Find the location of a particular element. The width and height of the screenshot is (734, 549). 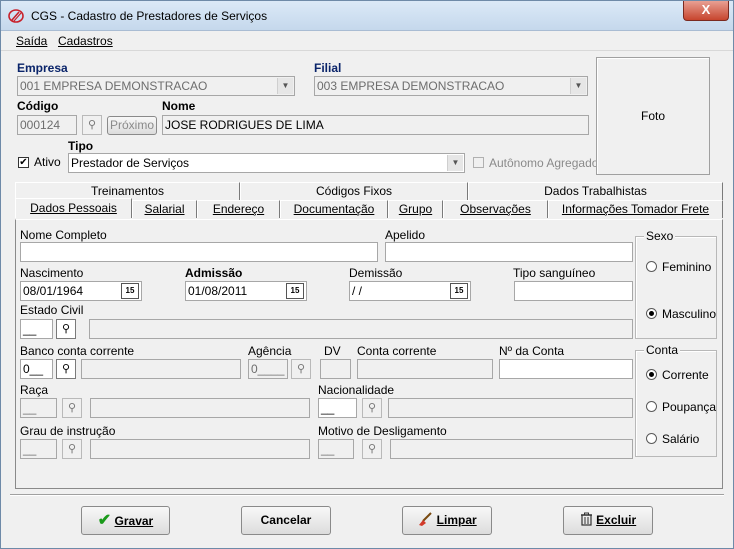

corrente-radio is located at coordinates (651, 374).